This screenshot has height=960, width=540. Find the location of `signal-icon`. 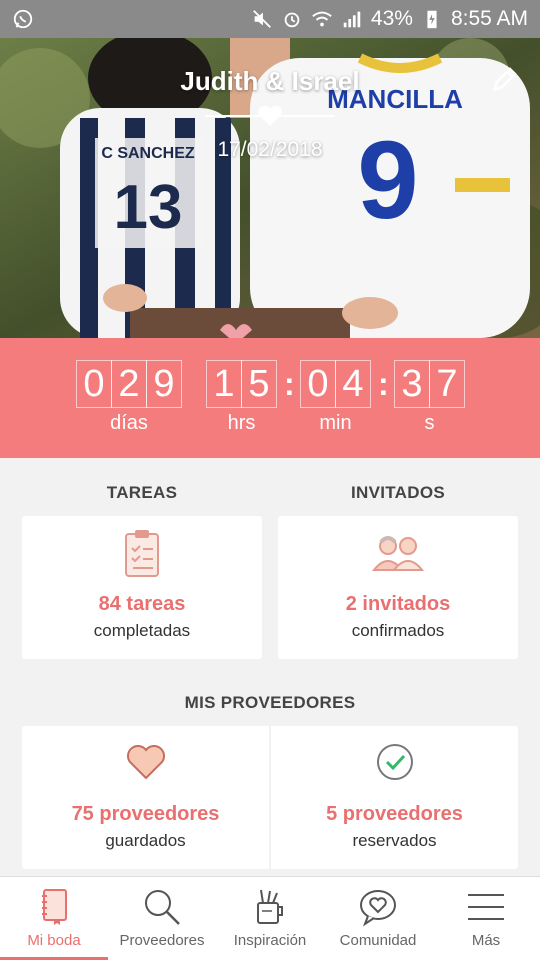

signal-icon is located at coordinates (352, 19).